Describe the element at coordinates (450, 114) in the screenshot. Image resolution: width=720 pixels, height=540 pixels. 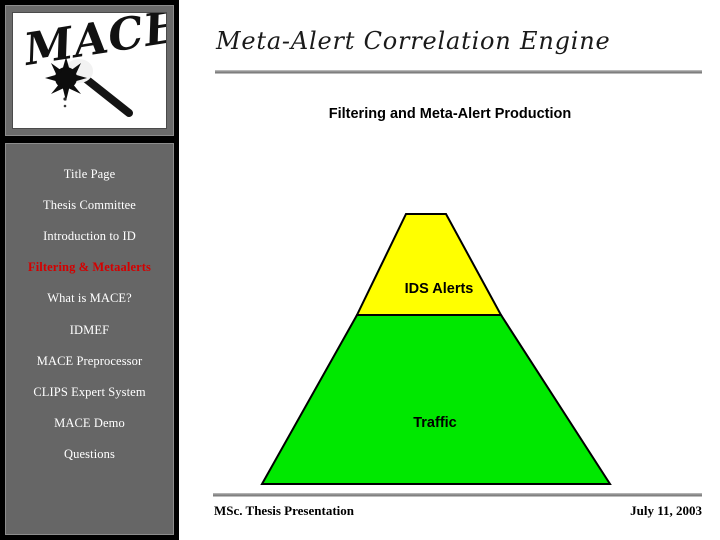
I see `slide-subtitle: Filtering and Meta-Alert Production` at that location.